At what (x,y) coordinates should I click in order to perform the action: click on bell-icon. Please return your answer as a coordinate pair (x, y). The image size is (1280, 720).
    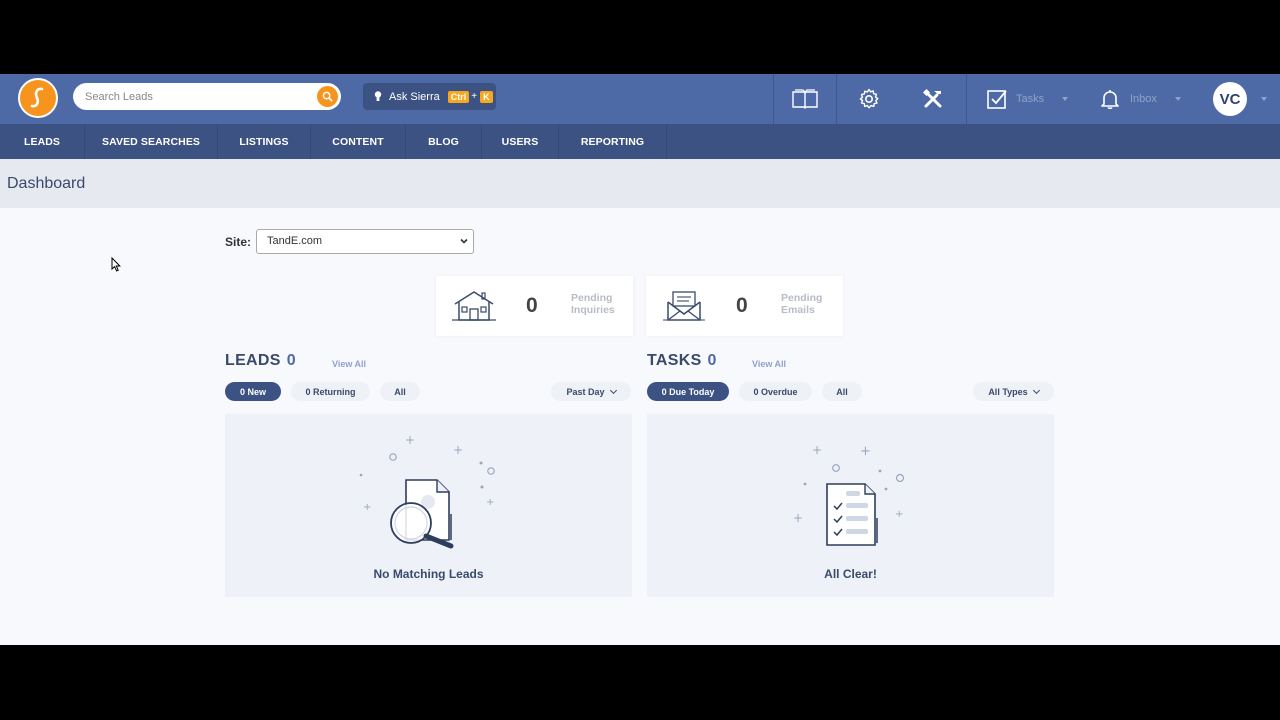
    Looking at the image, I should click on (1110, 99).